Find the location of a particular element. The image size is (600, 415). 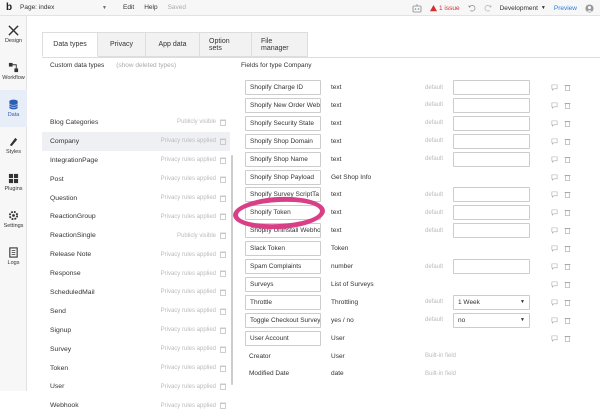

show-deleted-types-link: (show deleted types) is located at coordinates (146, 65).